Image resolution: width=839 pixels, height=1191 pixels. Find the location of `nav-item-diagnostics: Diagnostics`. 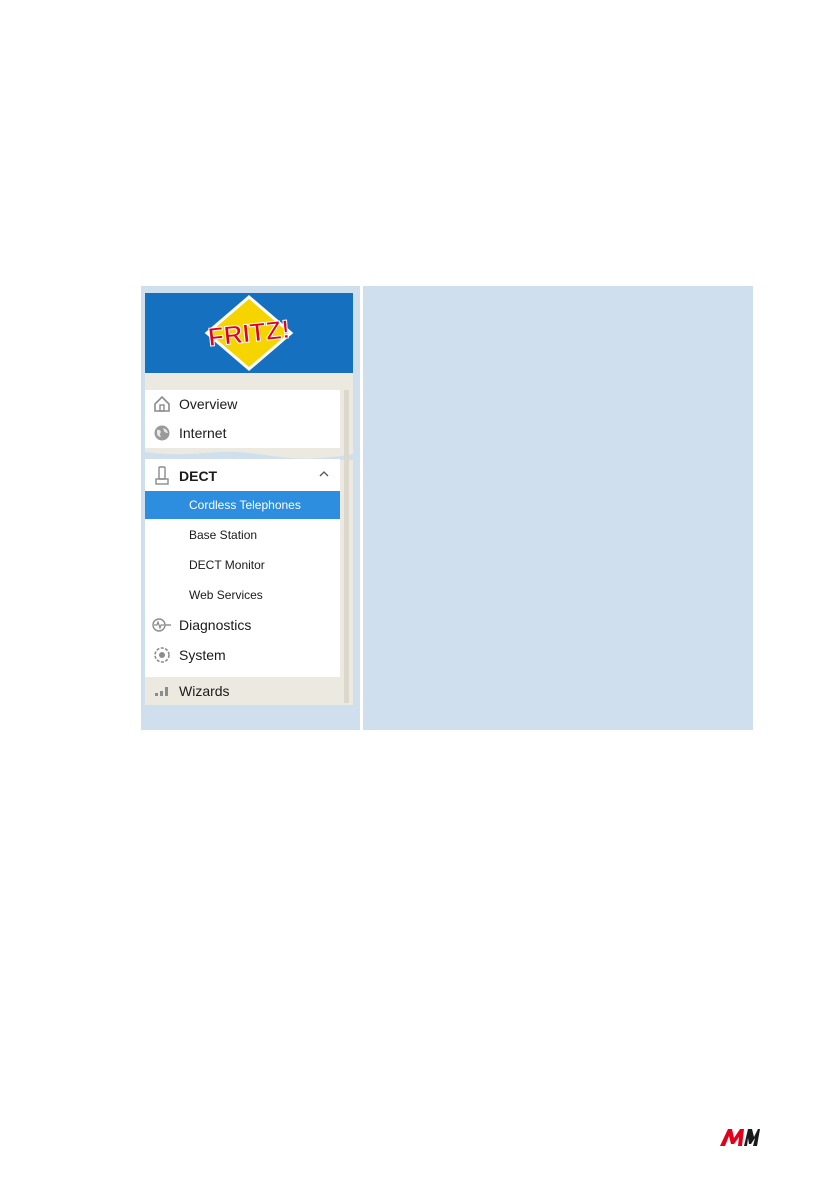

nav-item-diagnostics: Diagnostics is located at coordinates (242, 625).